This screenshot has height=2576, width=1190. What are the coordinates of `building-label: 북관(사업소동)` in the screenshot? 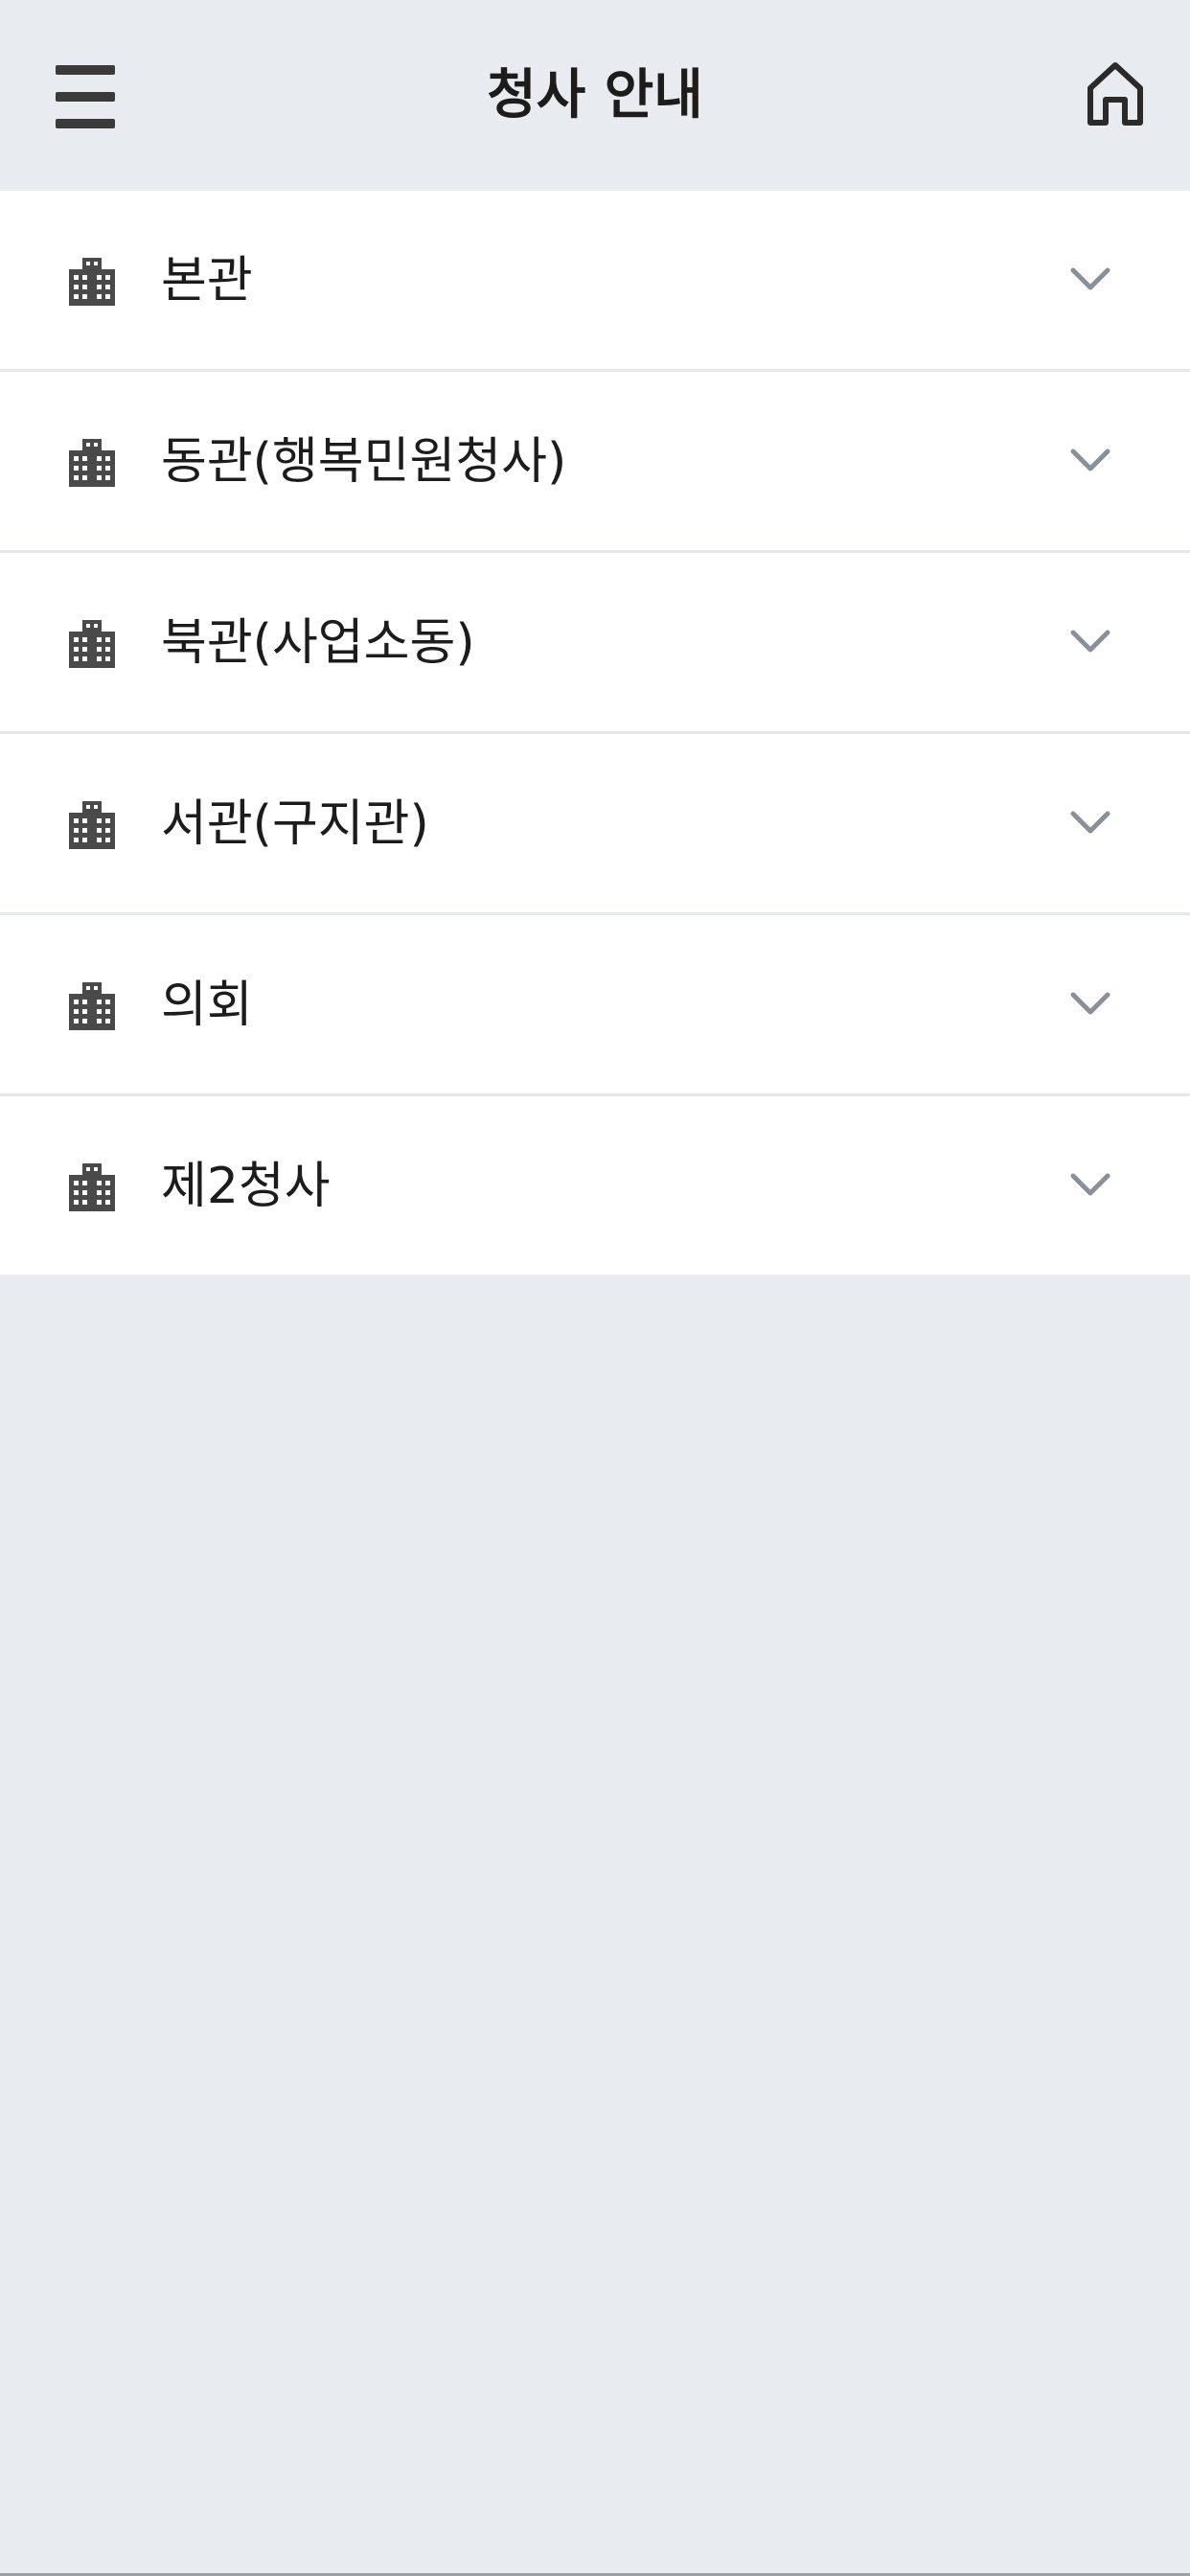 It's located at (318, 643).